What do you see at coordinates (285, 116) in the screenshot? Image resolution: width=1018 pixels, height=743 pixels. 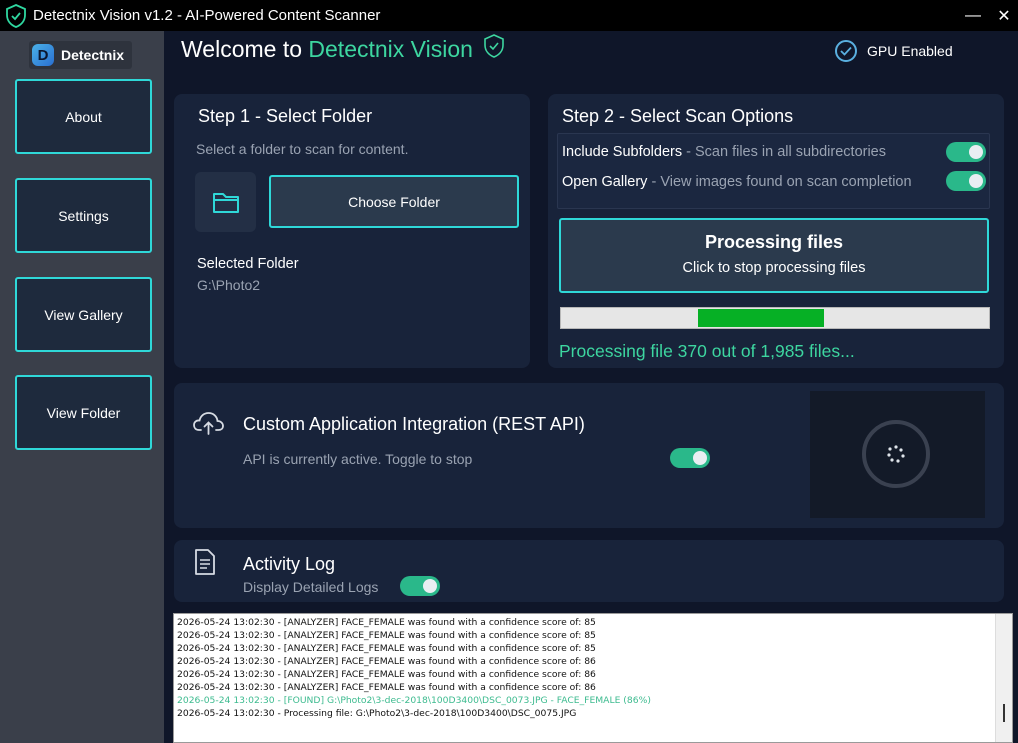 I see `step1-title: Step 1 - Select Folder` at bounding box center [285, 116].